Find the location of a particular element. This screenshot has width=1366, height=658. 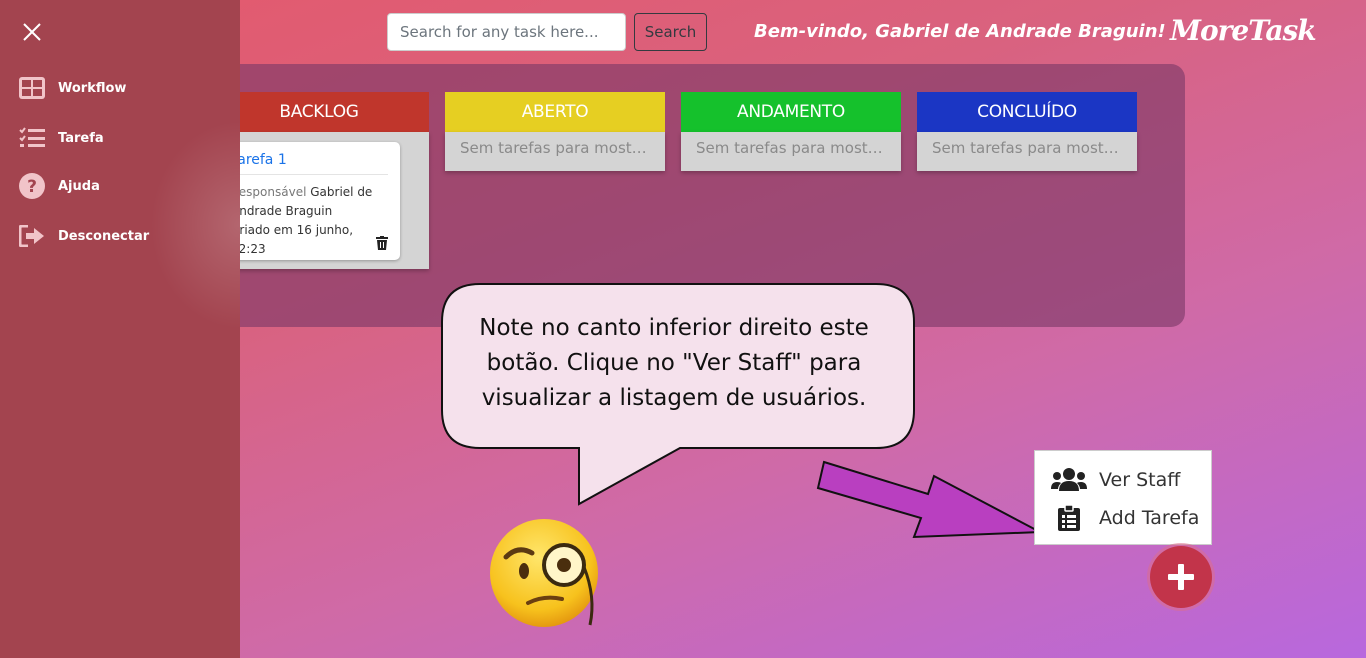

column-header-aberto: ABERTO is located at coordinates (555, 112).